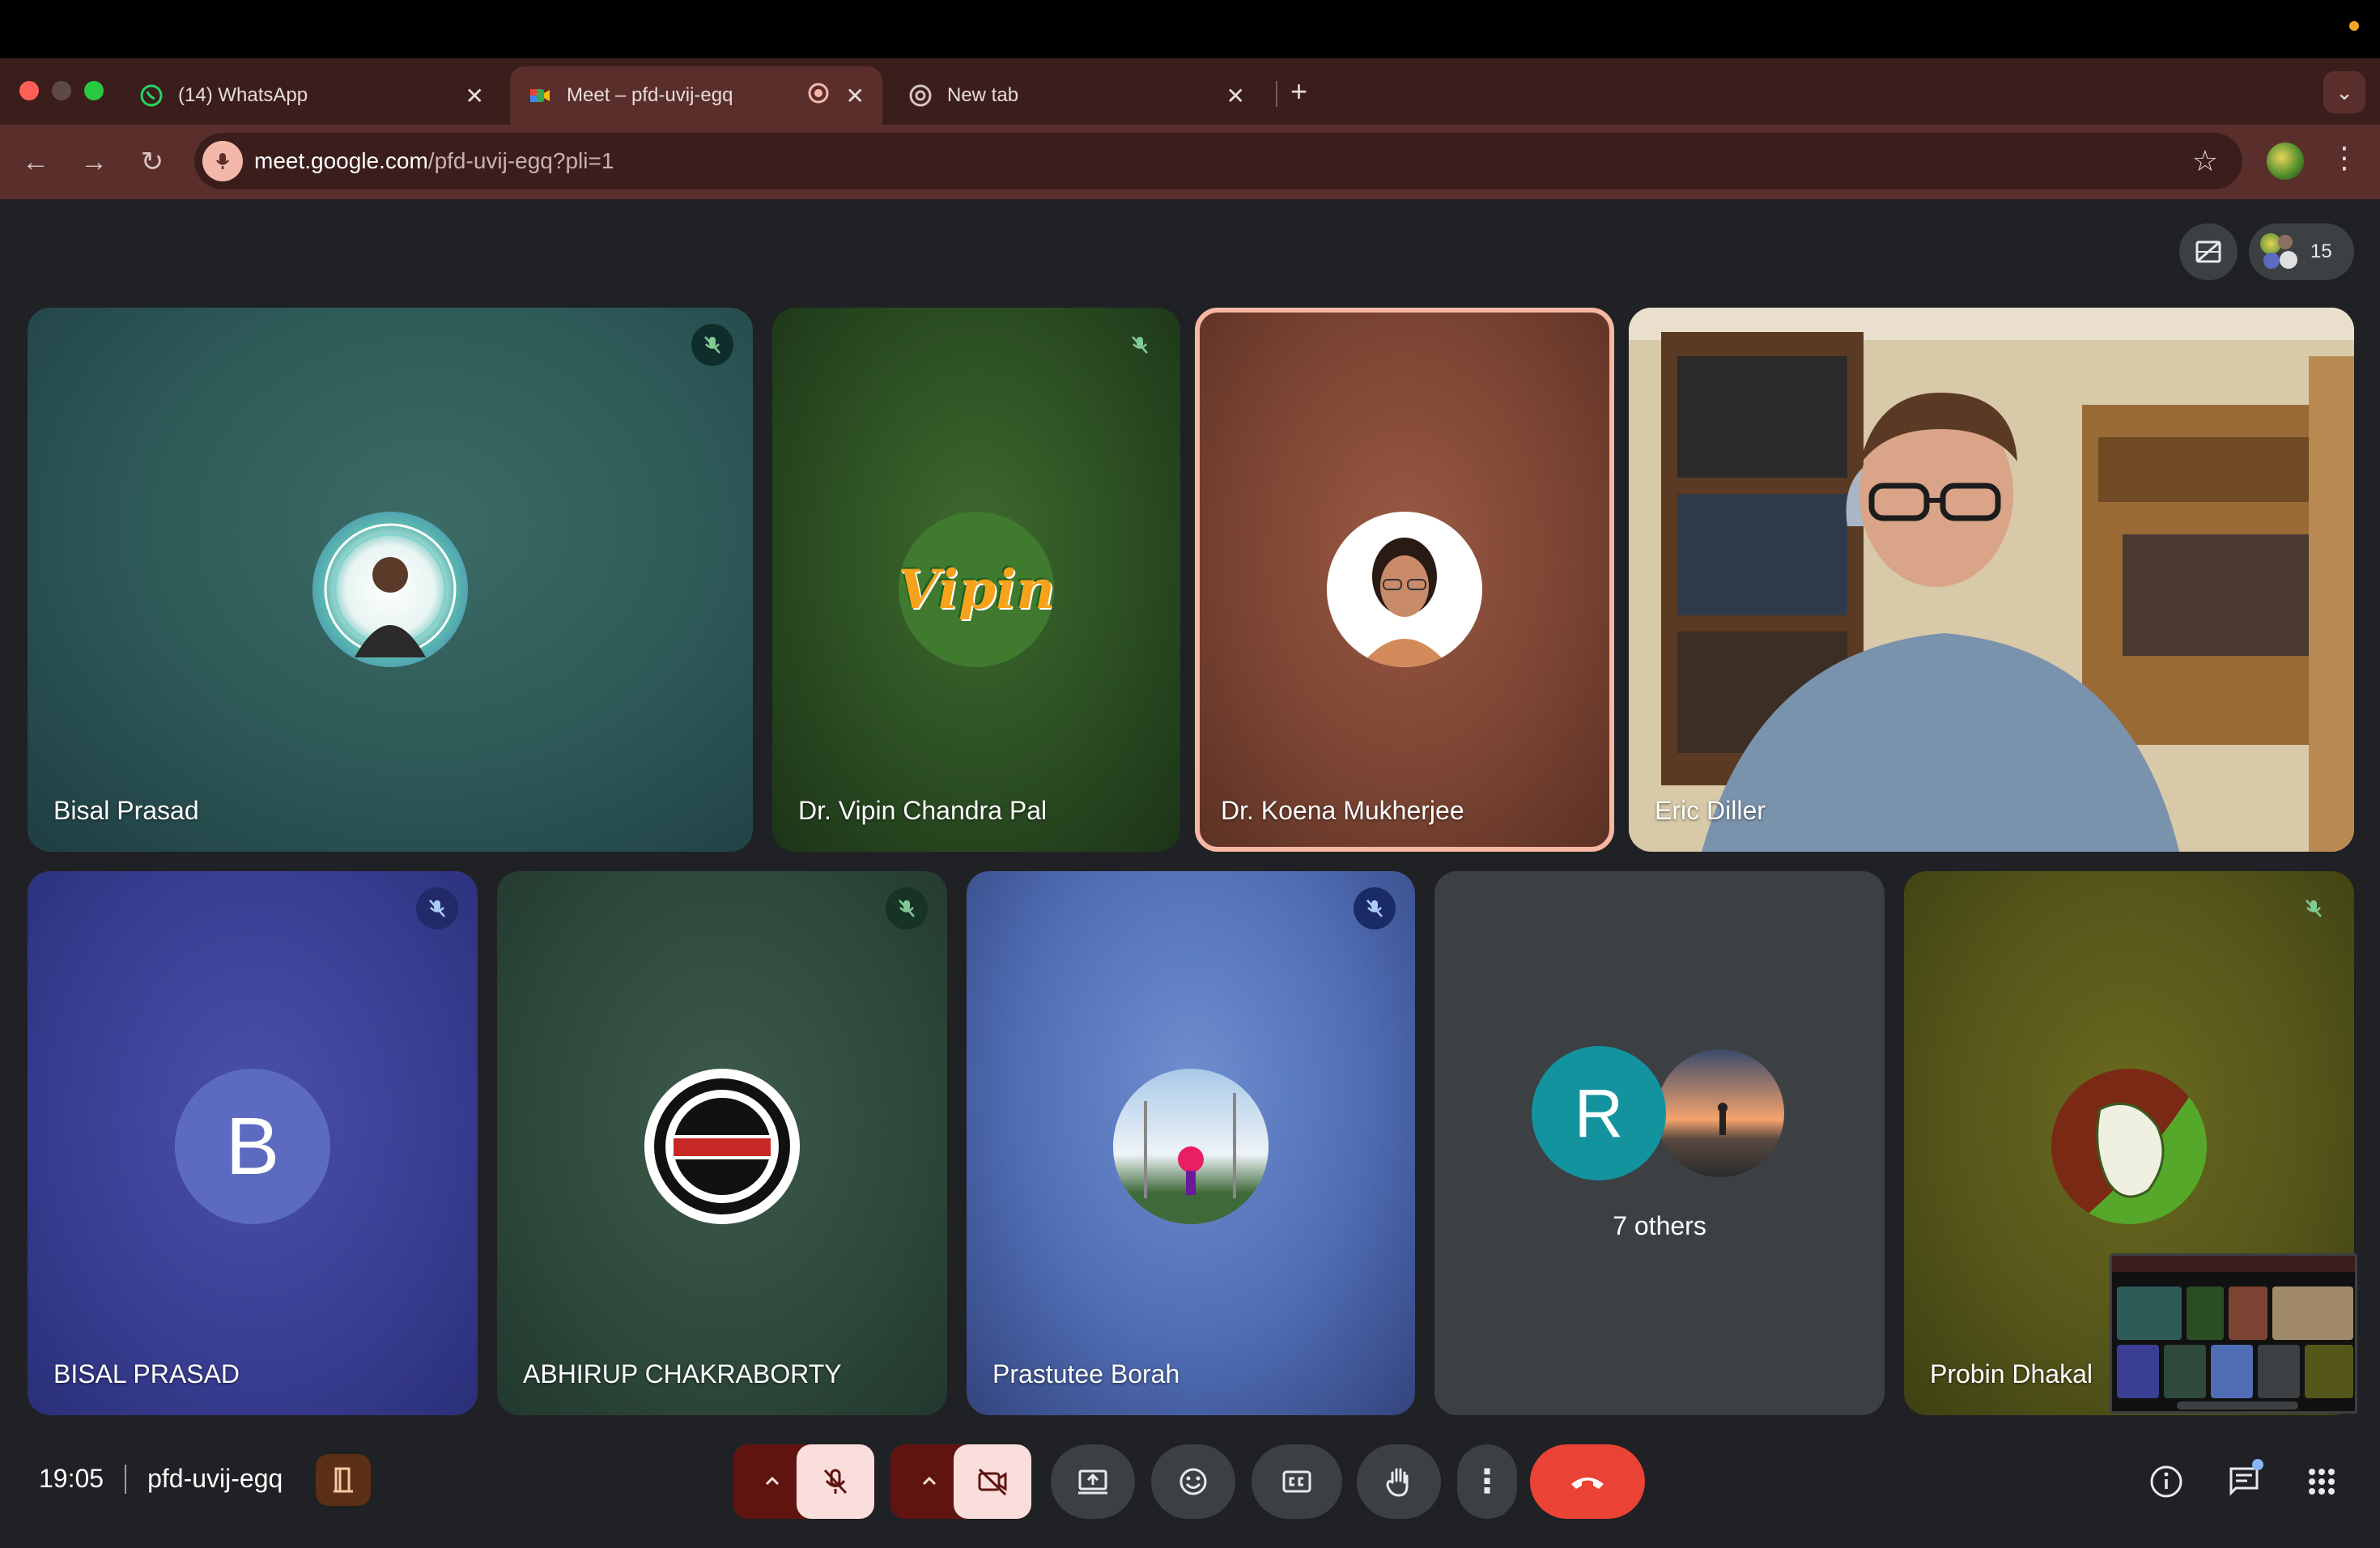  What do you see at coordinates (71, 1478) in the screenshot?
I see `current-time: 19:05` at bounding box center [71, 1478].